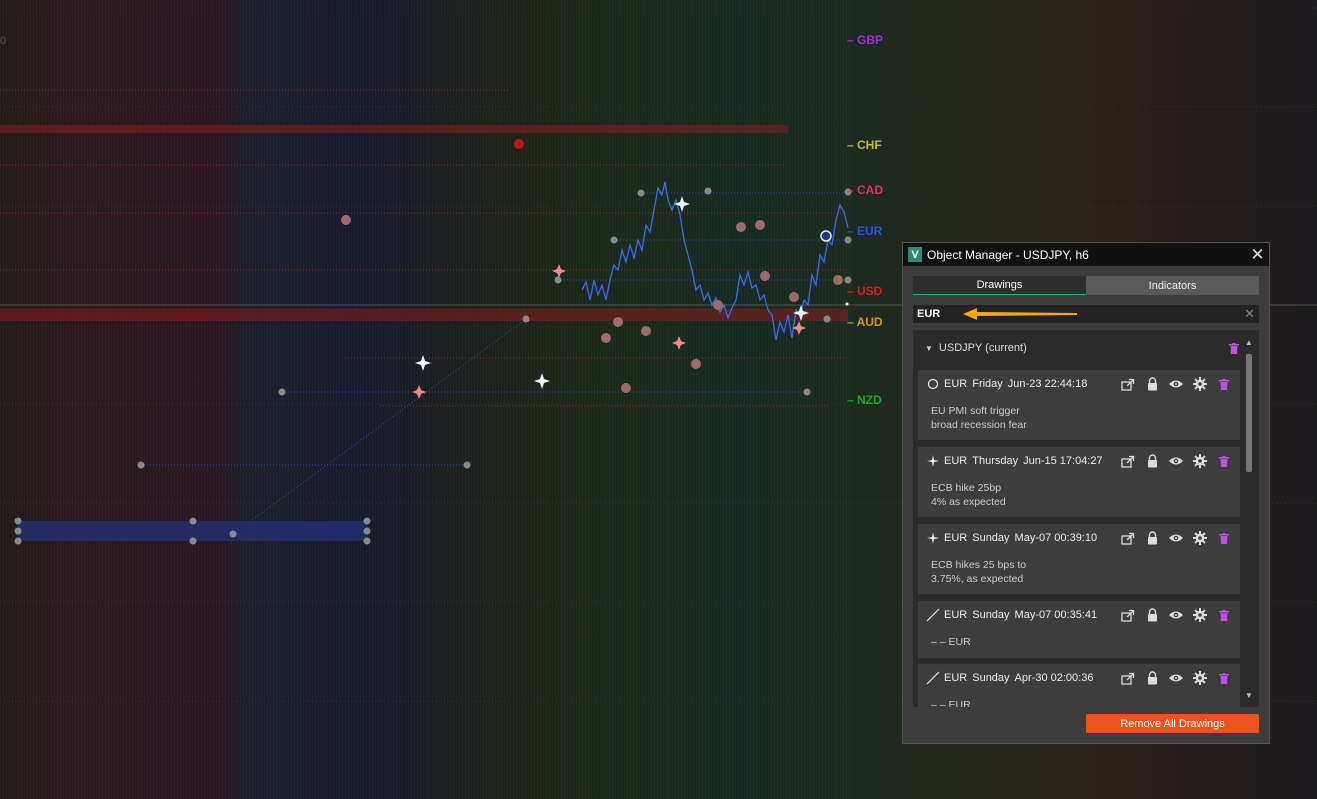 This screenshot has height=799, width=1317. Describe the element at coordinates (1172, 285) in the screenshot. I see `tab-indicators: Indicators` at that location.